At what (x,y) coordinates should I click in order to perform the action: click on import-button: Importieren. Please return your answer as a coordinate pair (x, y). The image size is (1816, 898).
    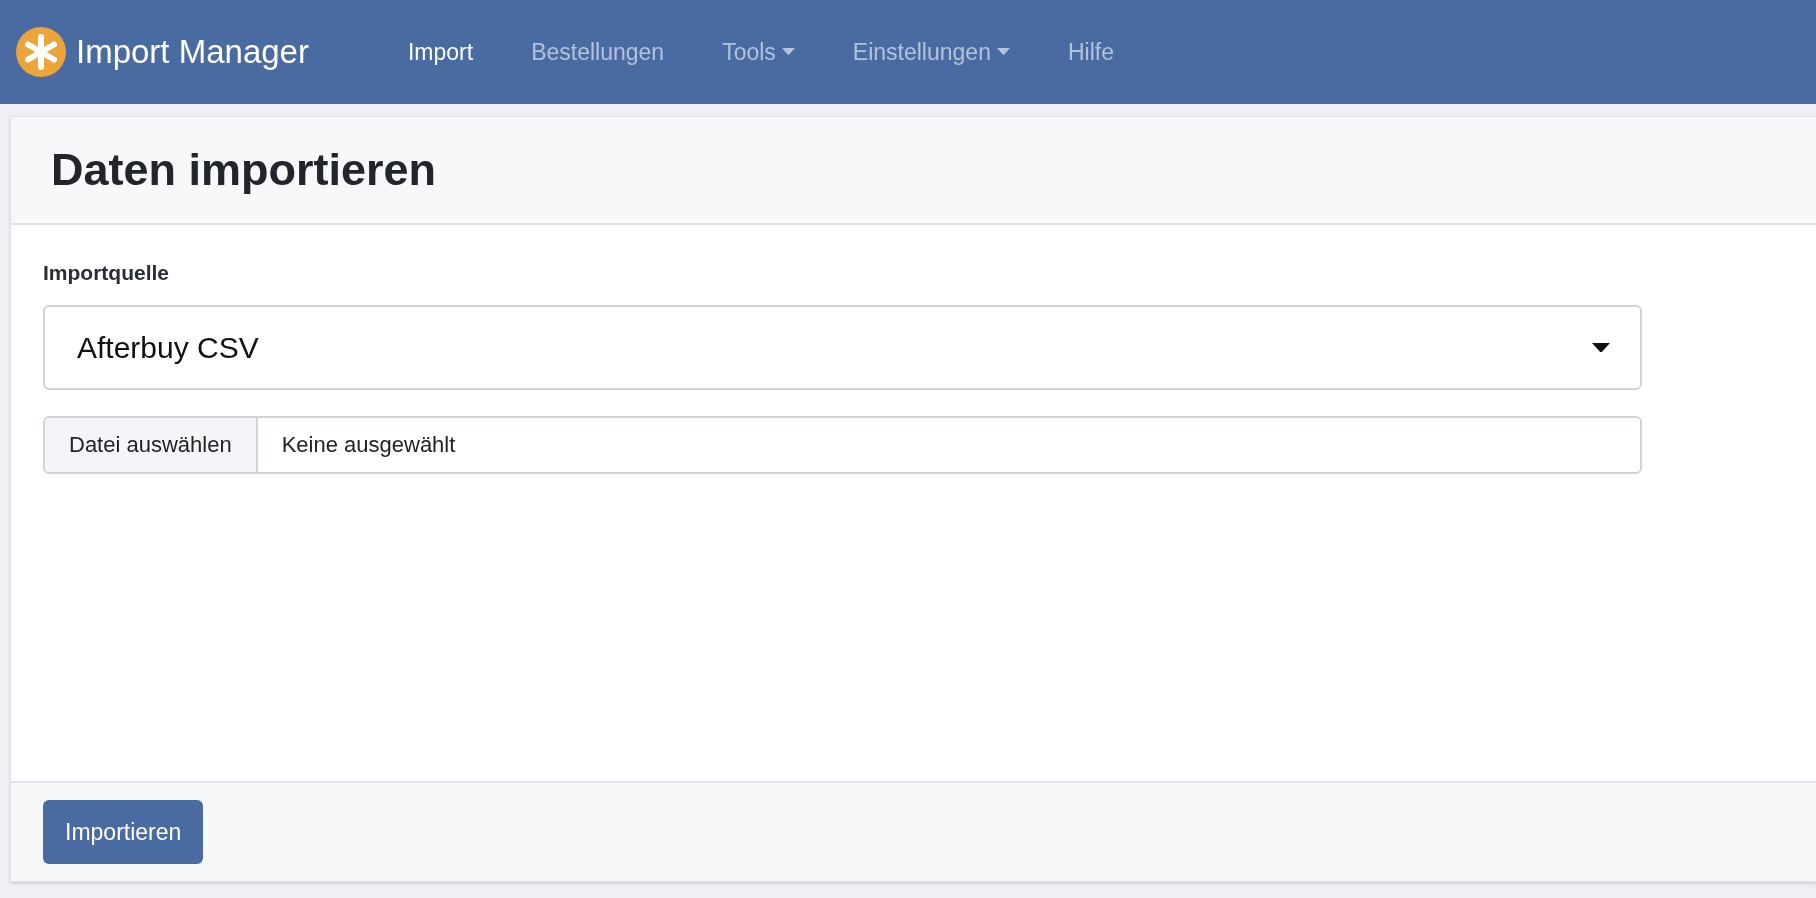
    Looking at the image, I should click on (123, 832).